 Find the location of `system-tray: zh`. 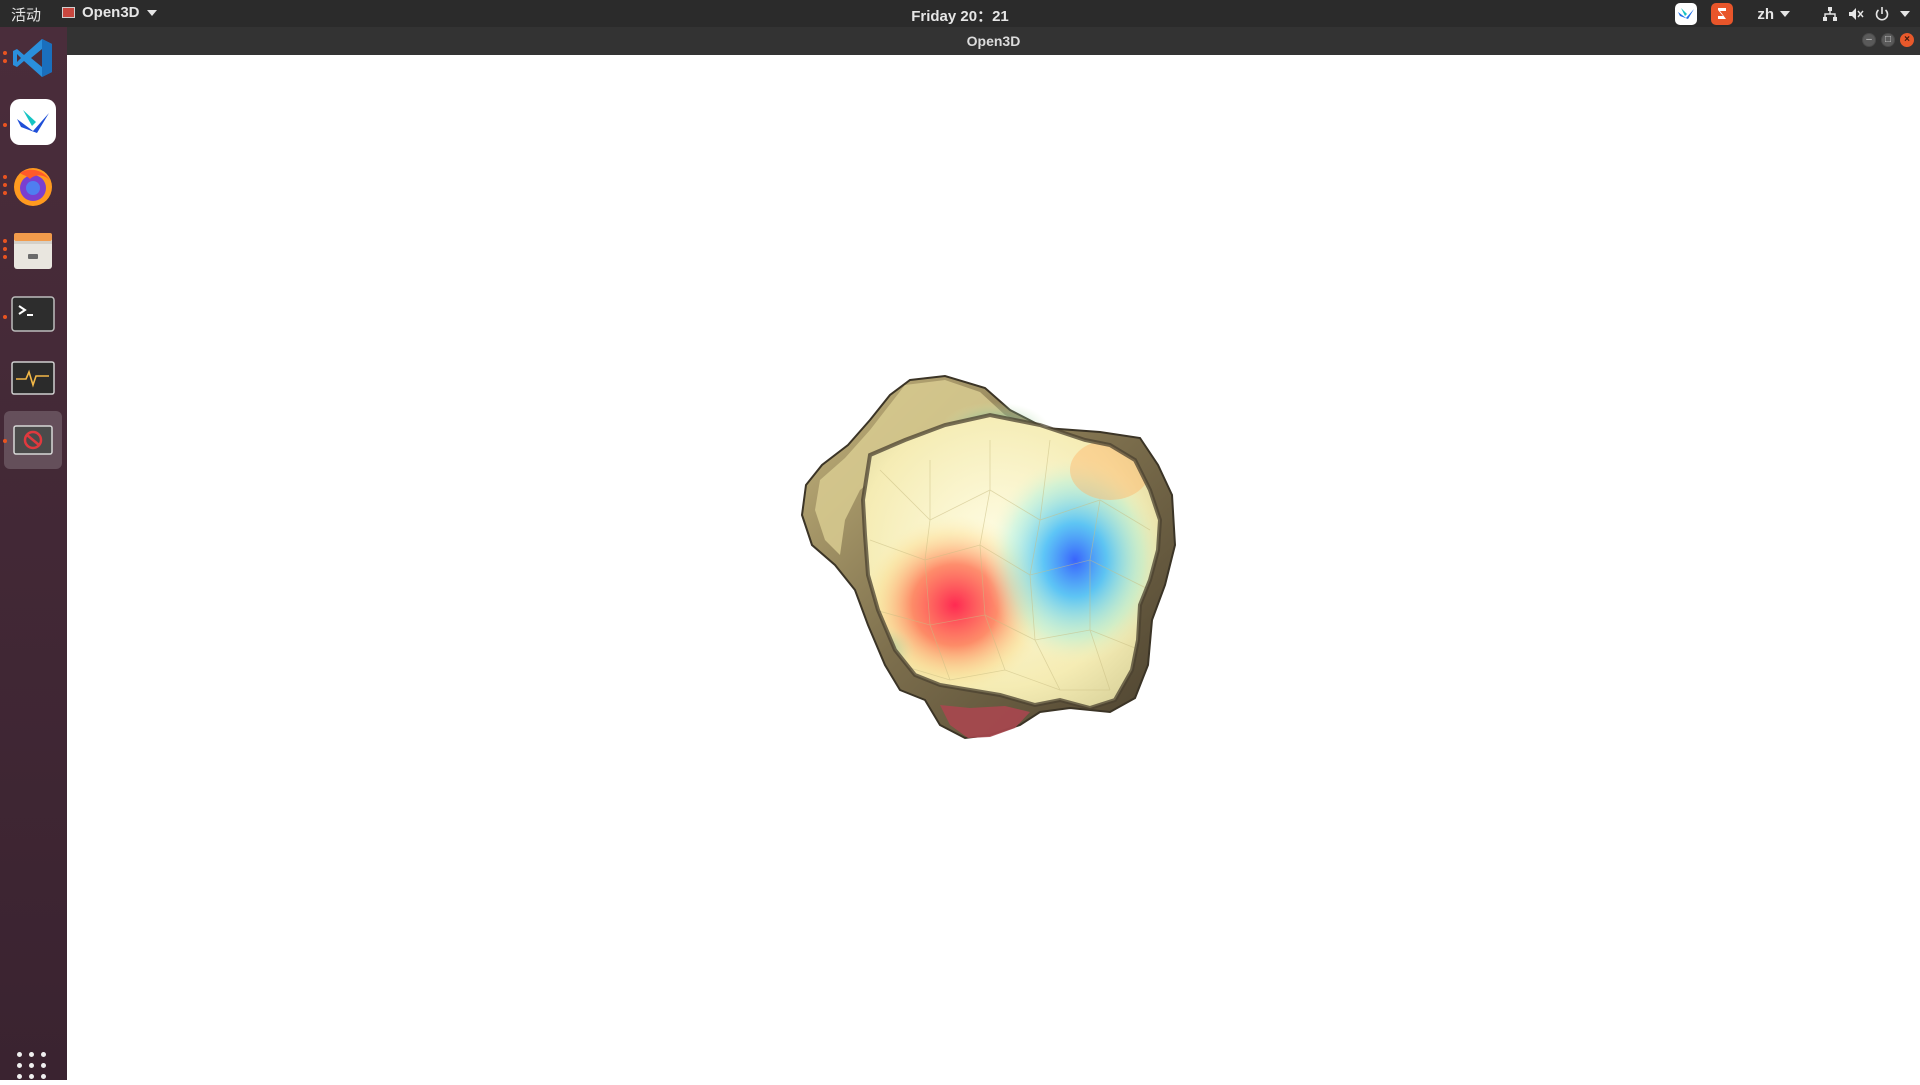

system-tray: zh is located at coordinates (1792, 14).